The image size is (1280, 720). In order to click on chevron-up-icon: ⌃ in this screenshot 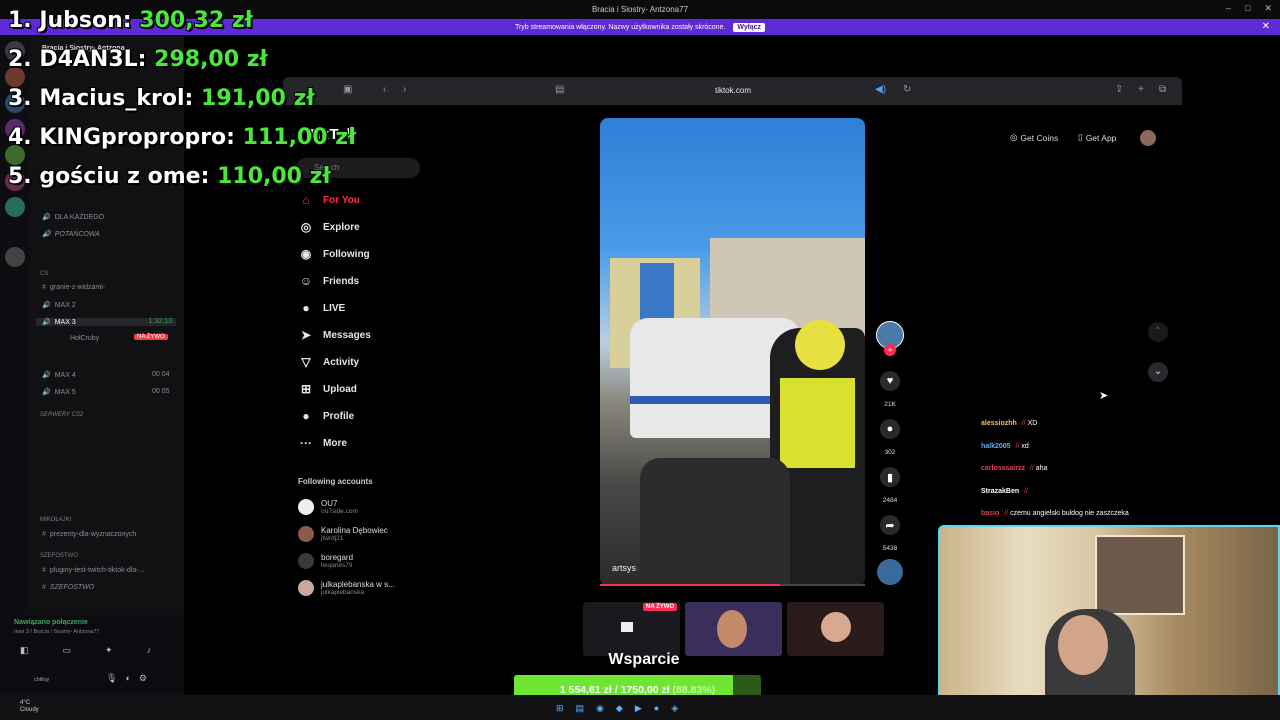, I will do `click(1158, 332)`.